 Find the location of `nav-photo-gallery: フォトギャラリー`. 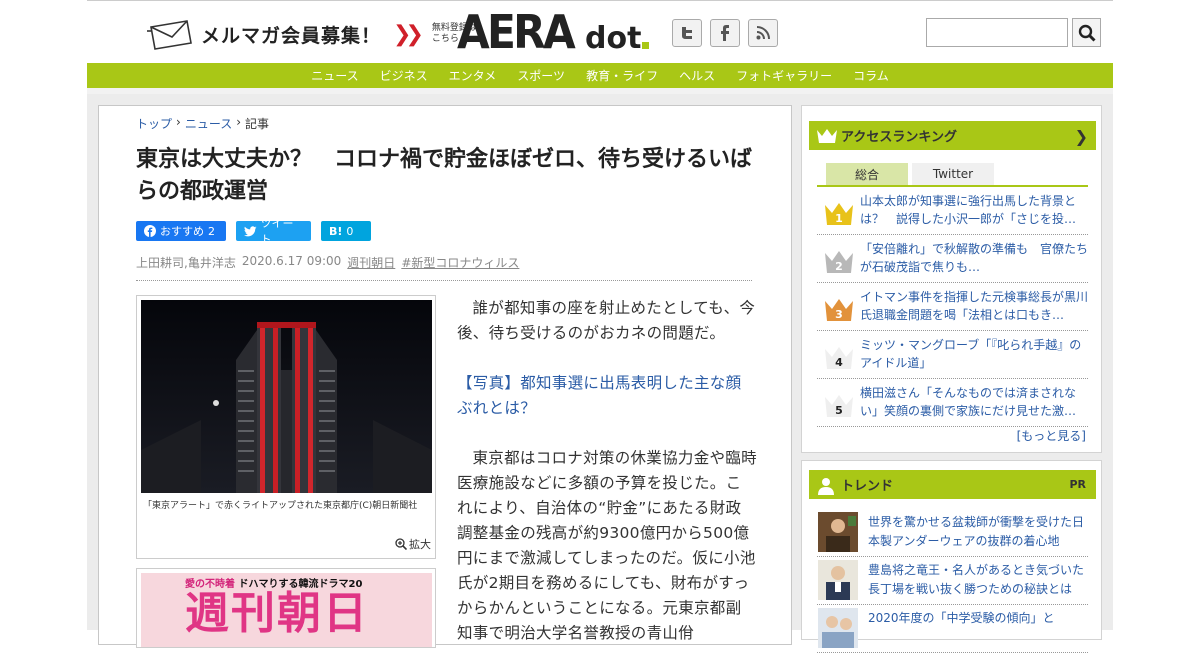

nav-photo-gallery: フォトギャラリー is located at coordinates (784, 75).